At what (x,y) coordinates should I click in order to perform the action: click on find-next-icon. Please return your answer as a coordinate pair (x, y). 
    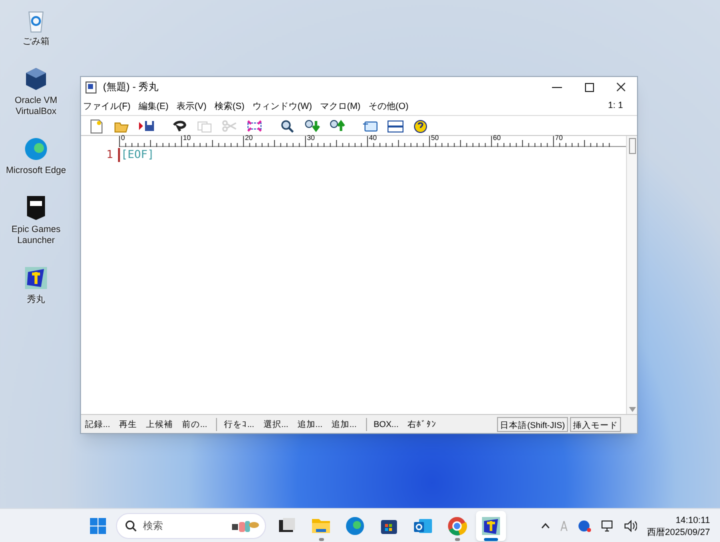
    Looking at the image, I should click on (312, 126).